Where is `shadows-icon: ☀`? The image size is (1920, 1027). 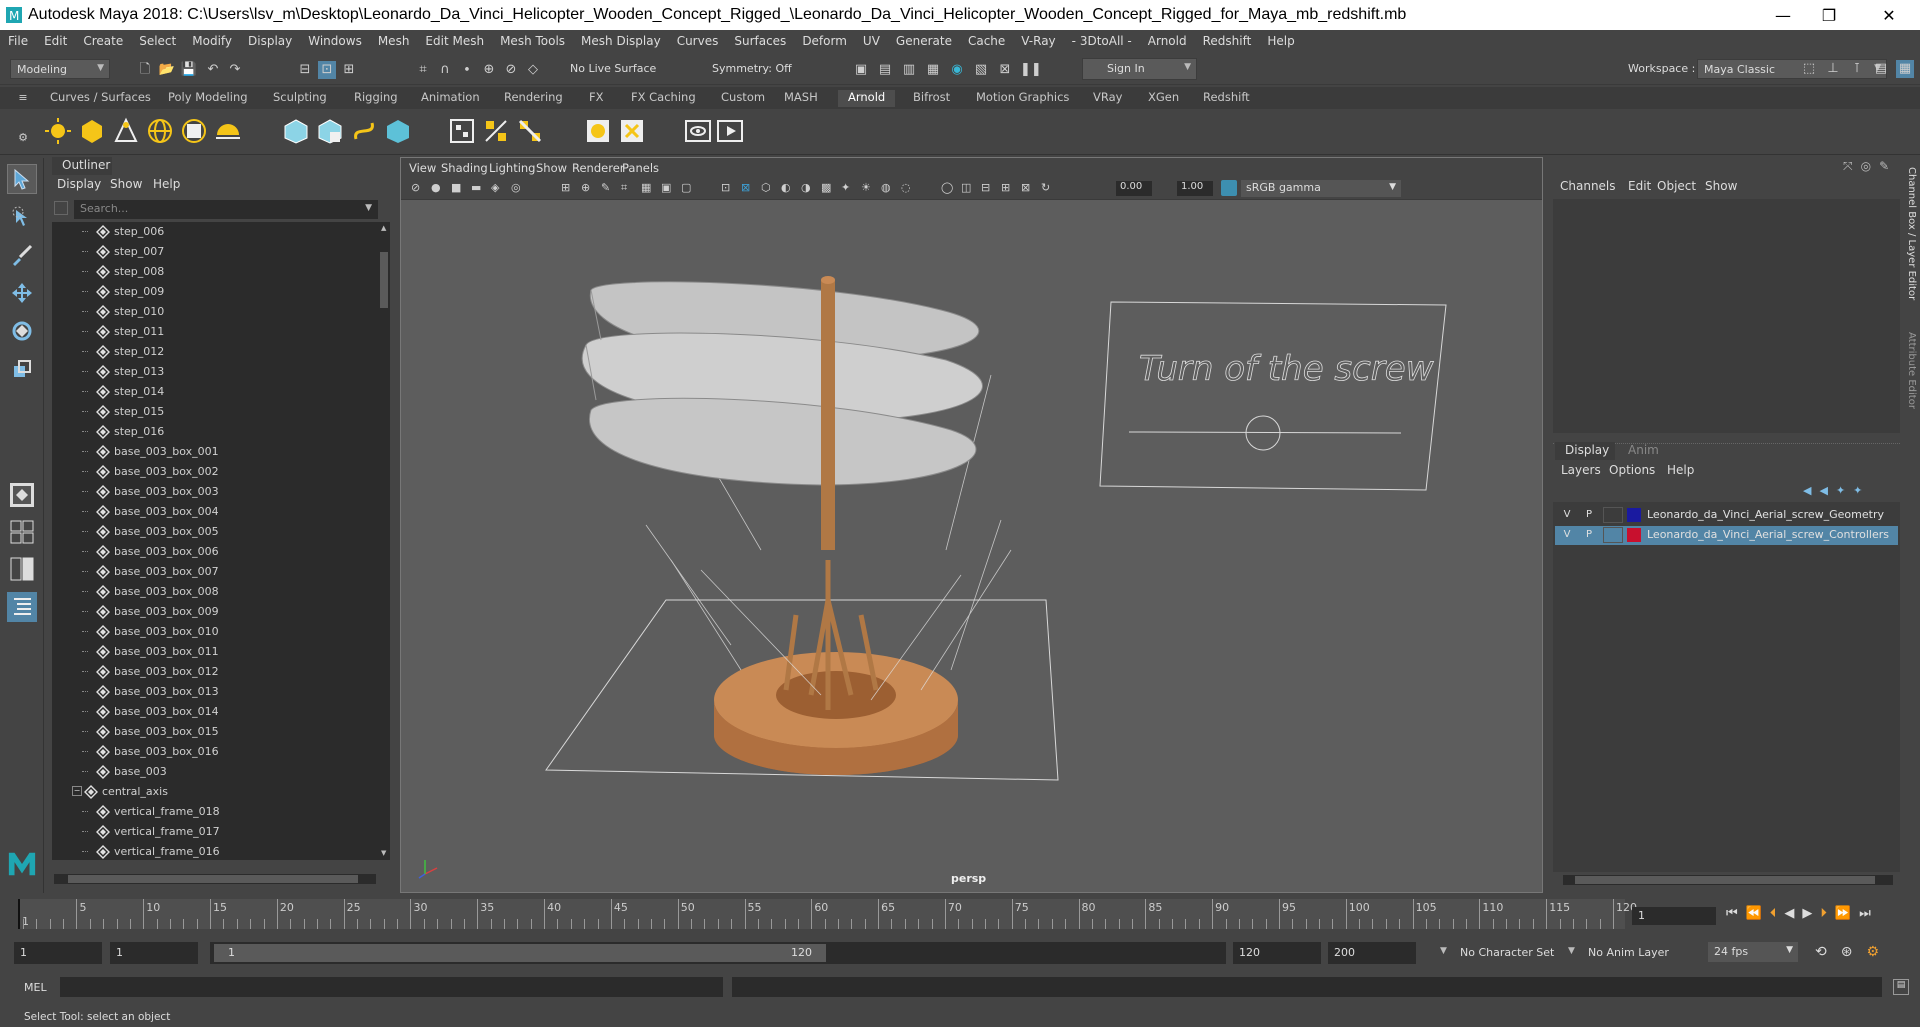
shadows-icon: ☀ is located at coordinates (866, 187).